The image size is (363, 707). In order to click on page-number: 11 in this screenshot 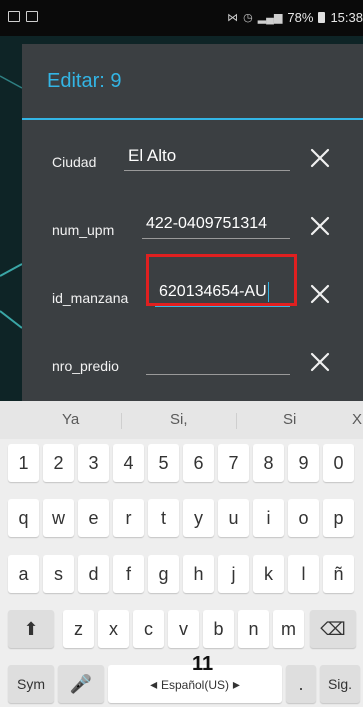, I will do `click(203, 664)`.